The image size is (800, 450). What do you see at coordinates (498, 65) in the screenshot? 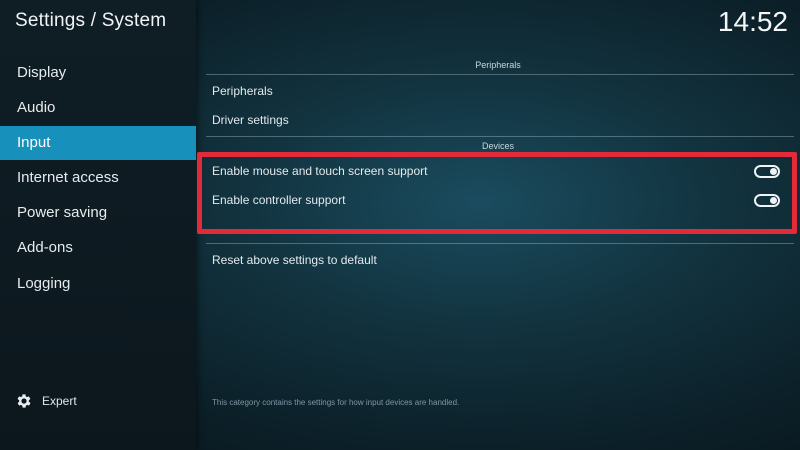
I see `section-header-peripherals: Peripherals` at bounding box center [498, 65].